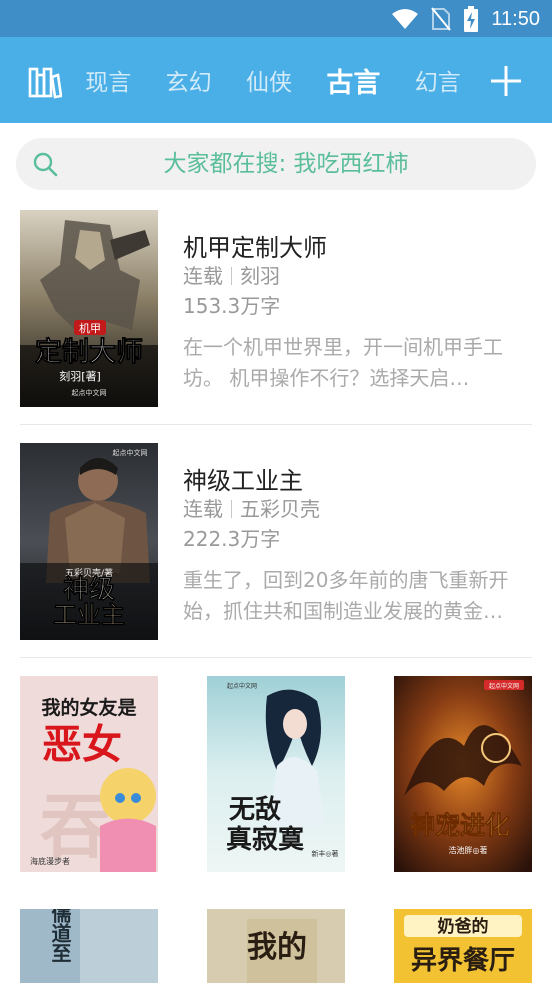  Describe the element at coordinates (189, 80) in the screenshot. I see `tab-xuanhuan: 玄幻` at that location.